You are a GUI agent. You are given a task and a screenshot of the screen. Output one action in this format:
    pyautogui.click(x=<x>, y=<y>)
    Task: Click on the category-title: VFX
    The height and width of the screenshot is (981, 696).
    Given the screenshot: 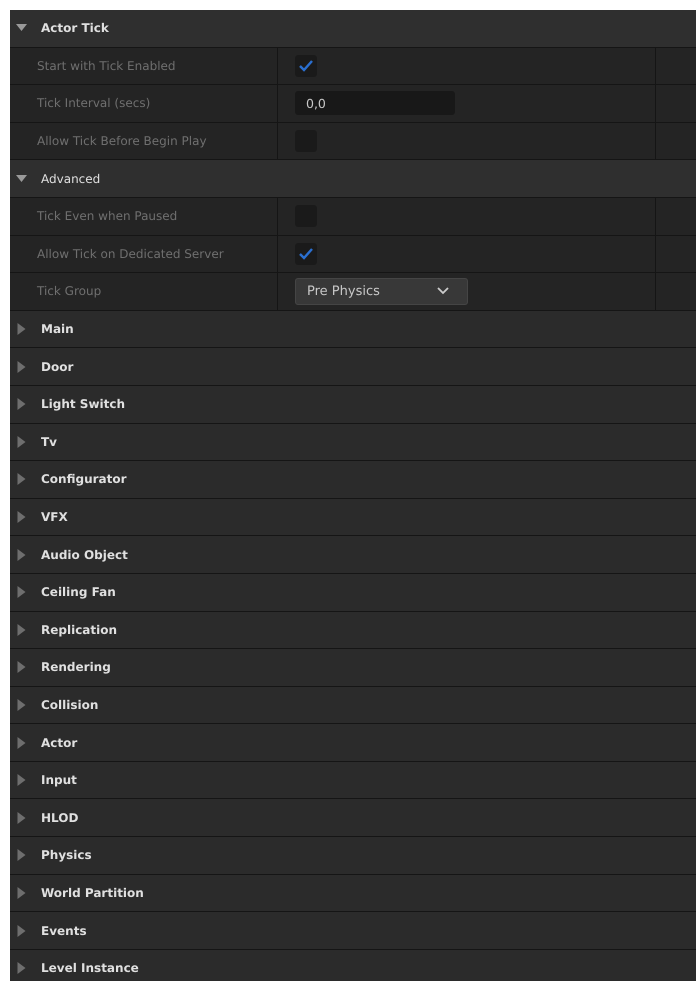 What is the action you would take?
    pyautogui.click(x=54, y=517)
    